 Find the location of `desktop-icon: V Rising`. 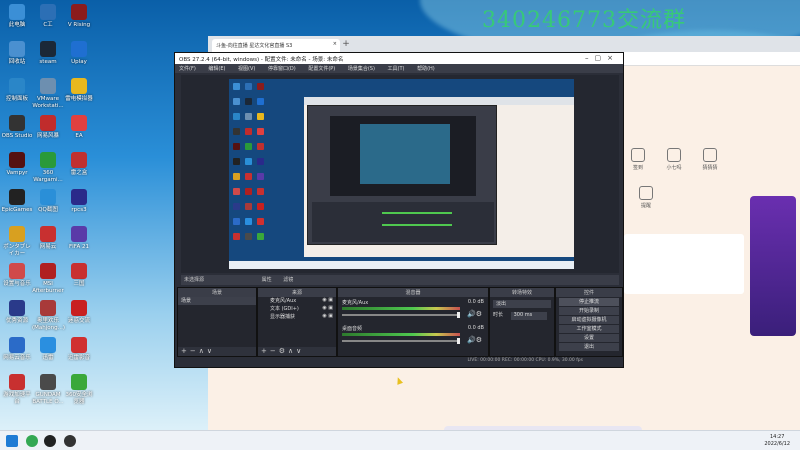

desktop-icon: V Rising is located at coordinates (79, 16).